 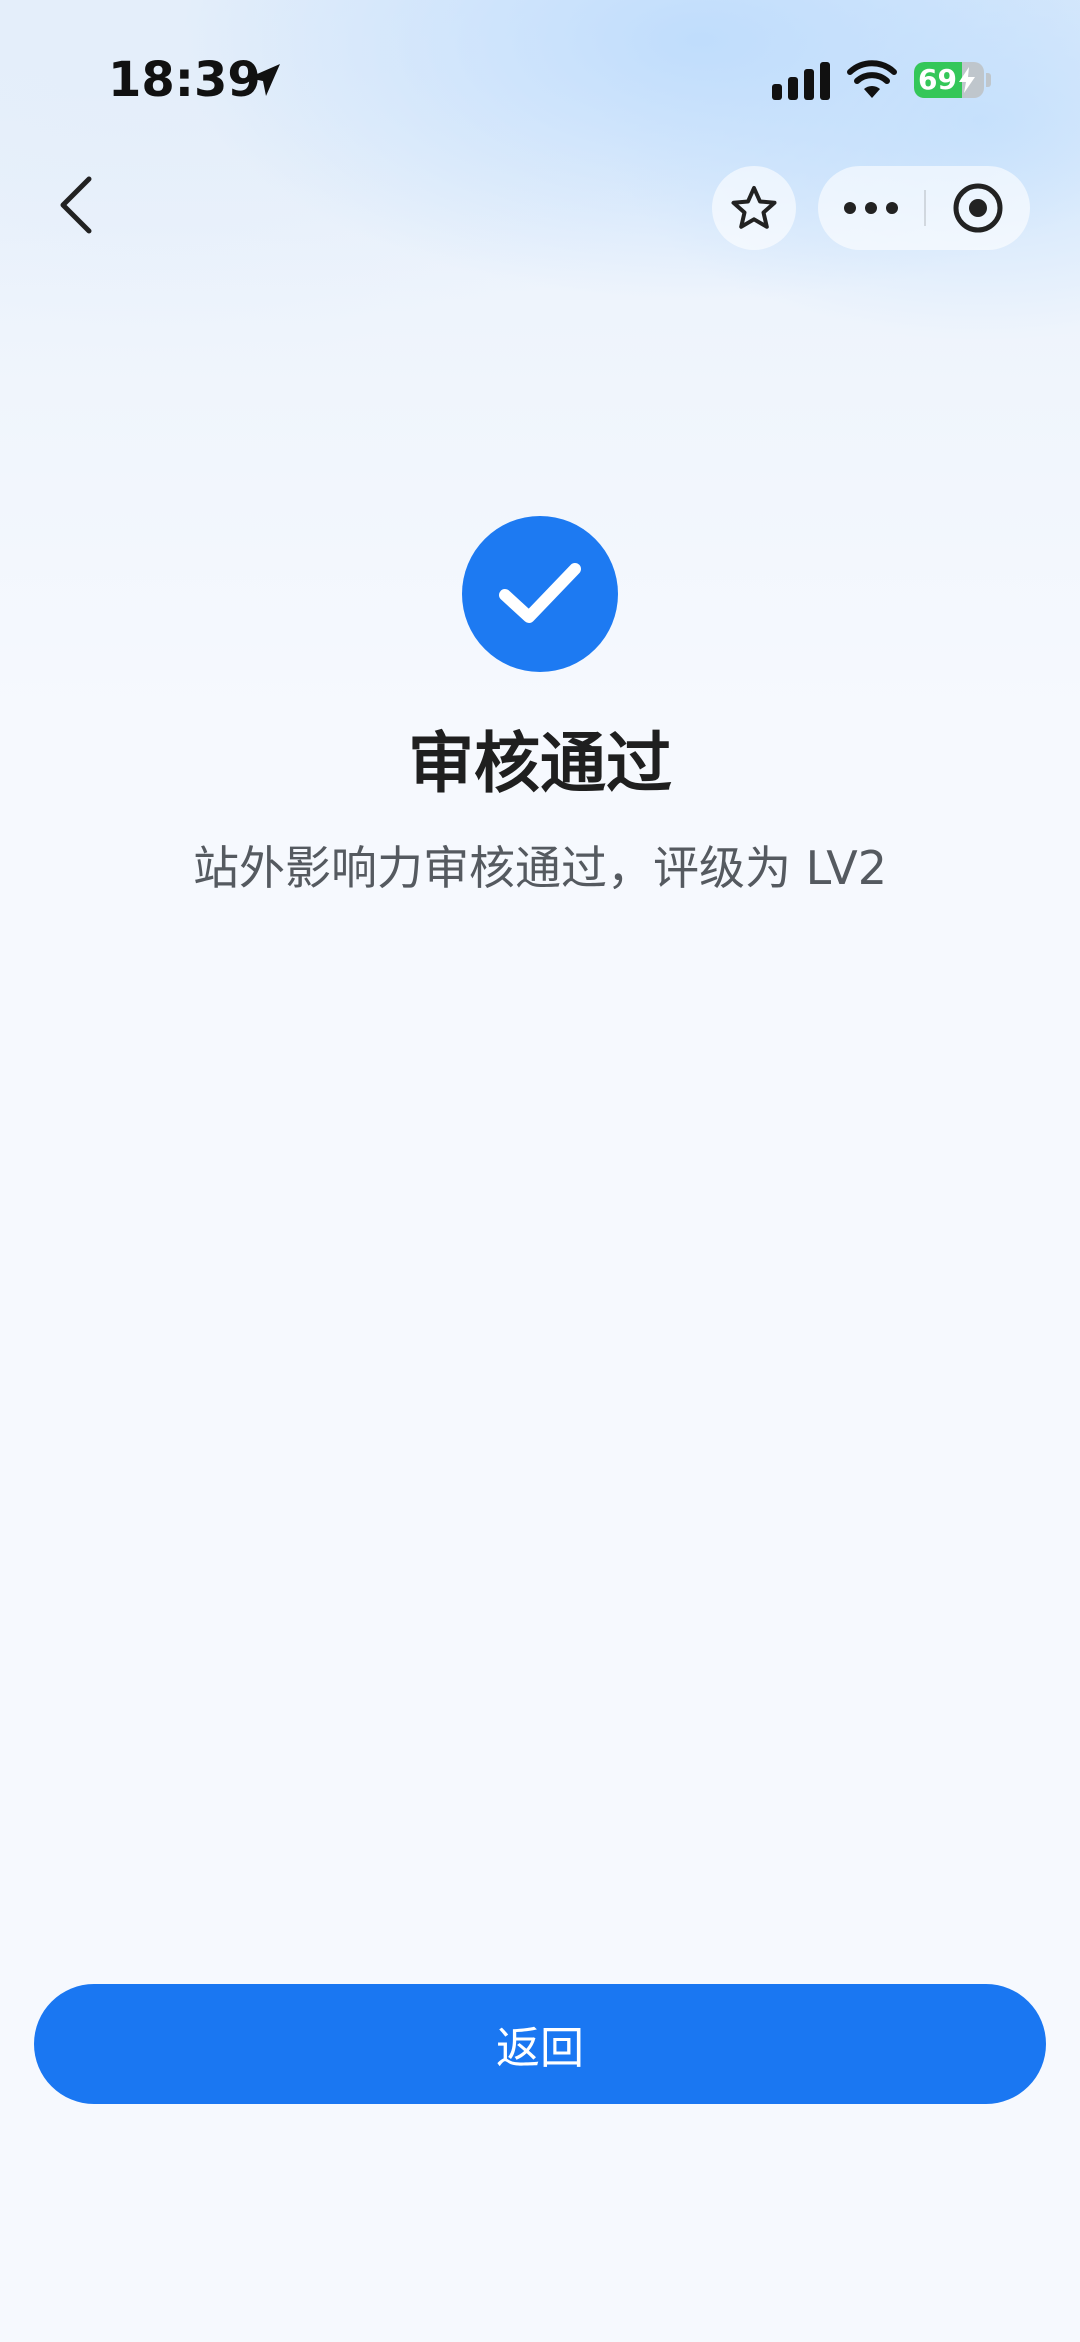 I want to click on cellular-signal-icon, so click(x=801, y=81).